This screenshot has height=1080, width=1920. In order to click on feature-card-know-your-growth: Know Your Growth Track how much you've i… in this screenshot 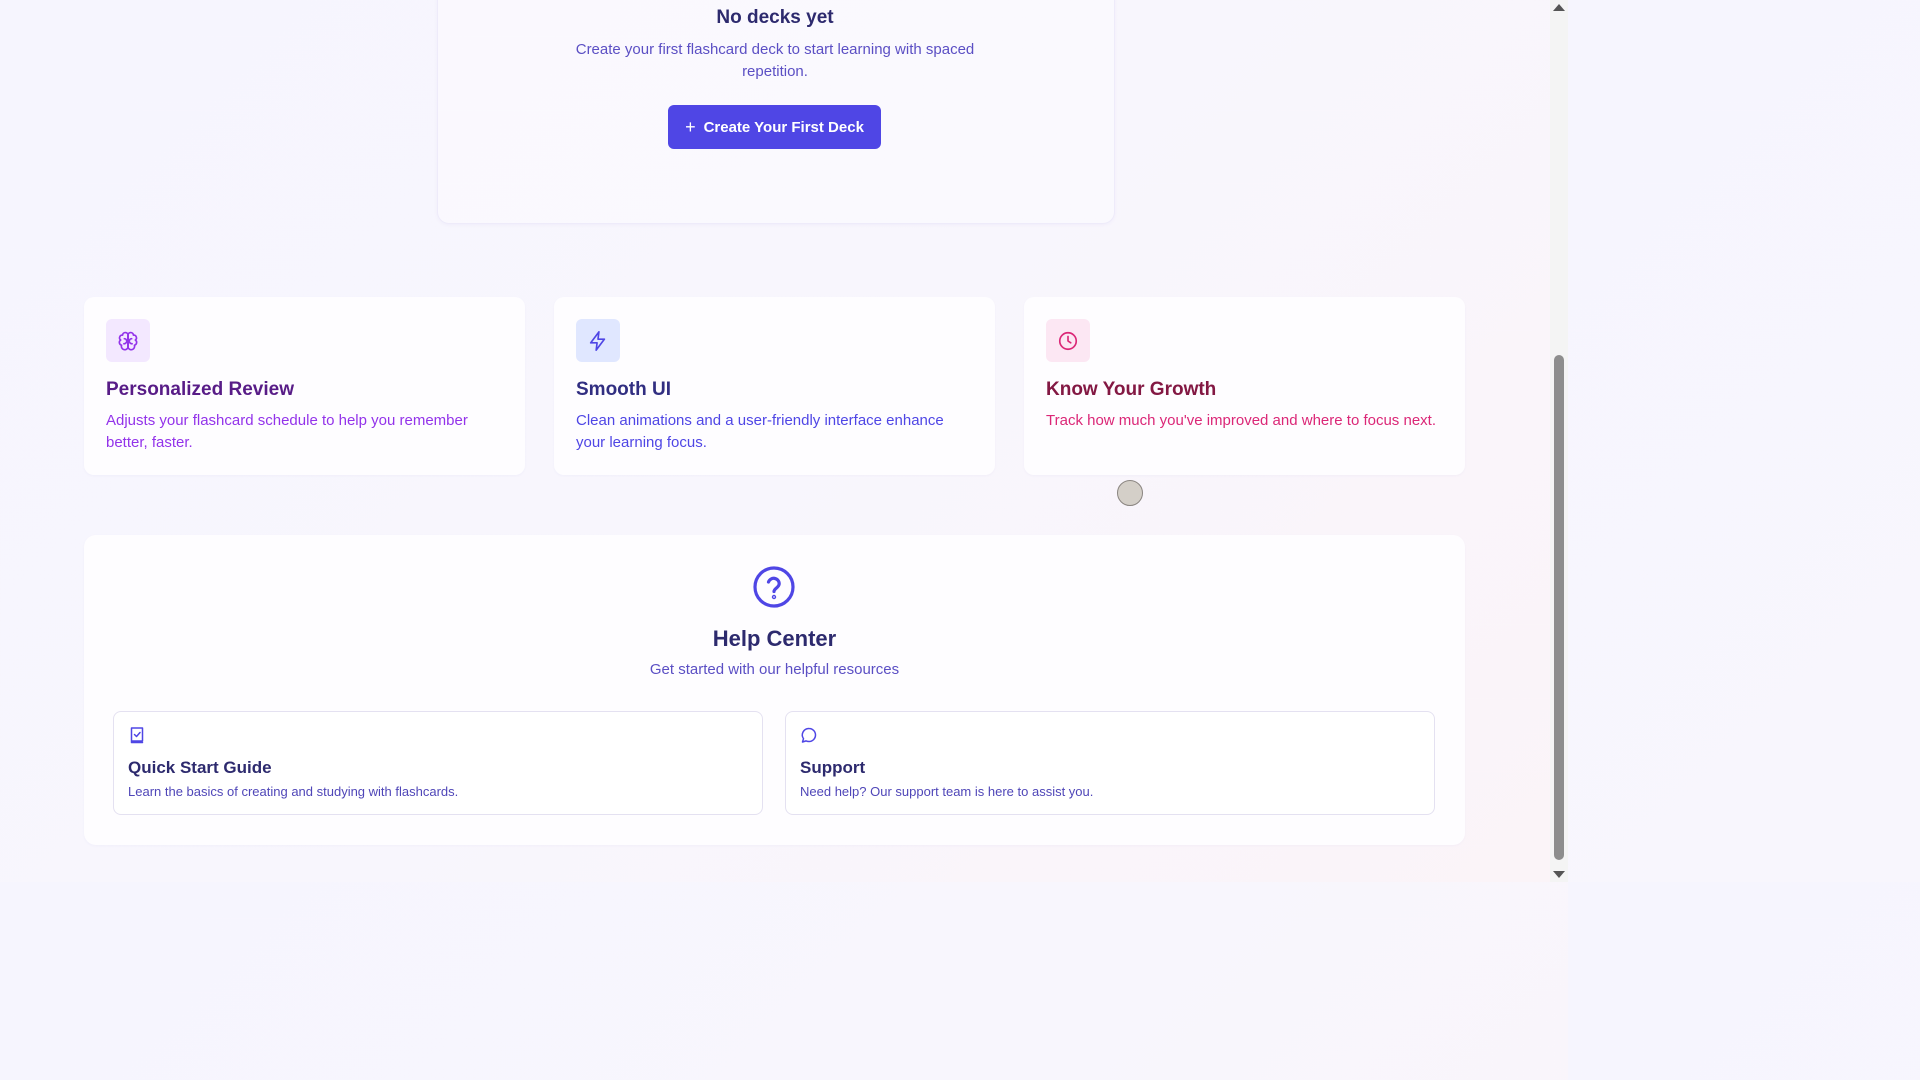, I will do `click(1244, 386)`.